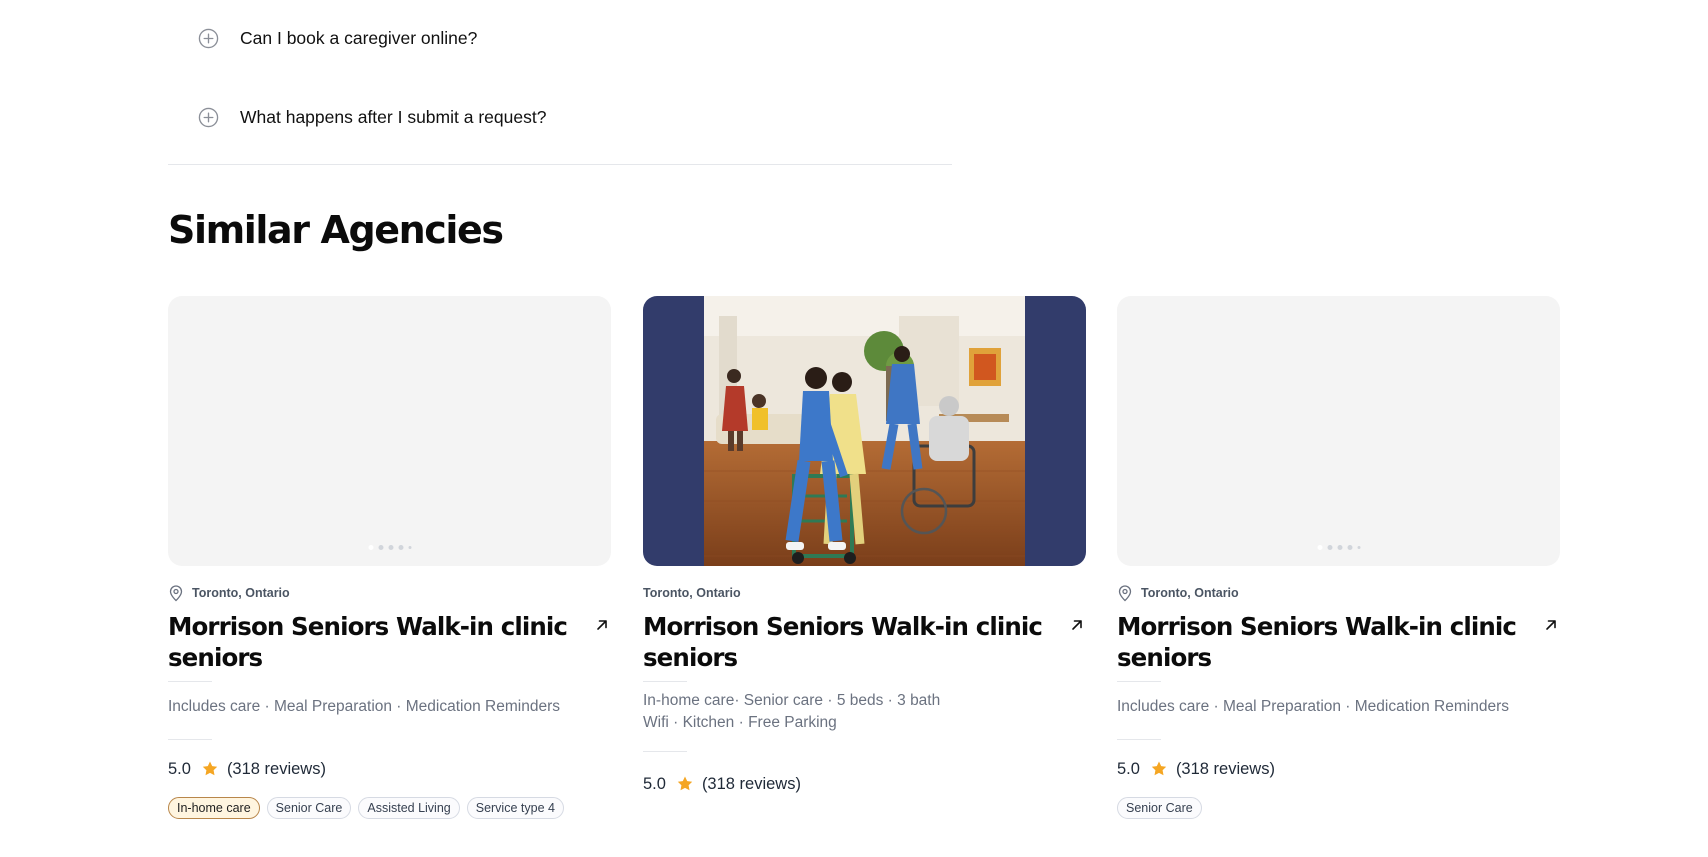 This screenshot has height=857, width=1708. Describe the element at coordinates (560, 117) in the screenshot. I see `faq-item: What happens after I submit a request?` at that location.